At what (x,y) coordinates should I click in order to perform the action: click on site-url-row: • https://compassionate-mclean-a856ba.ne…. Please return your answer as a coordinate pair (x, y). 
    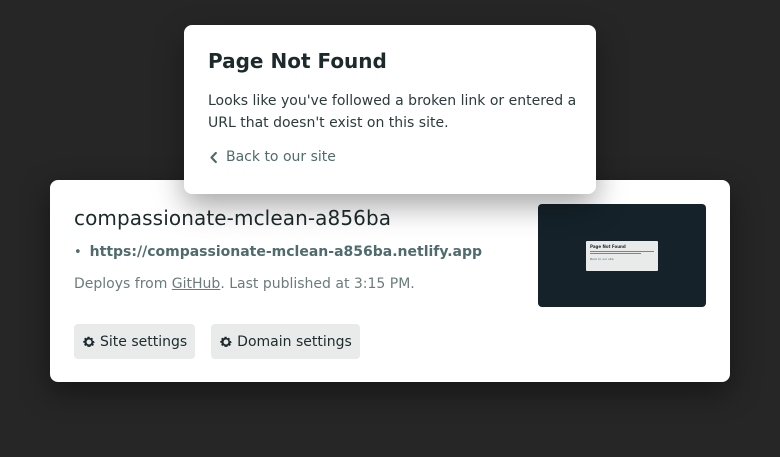
    Looking at the image, I should click on (278, 252).